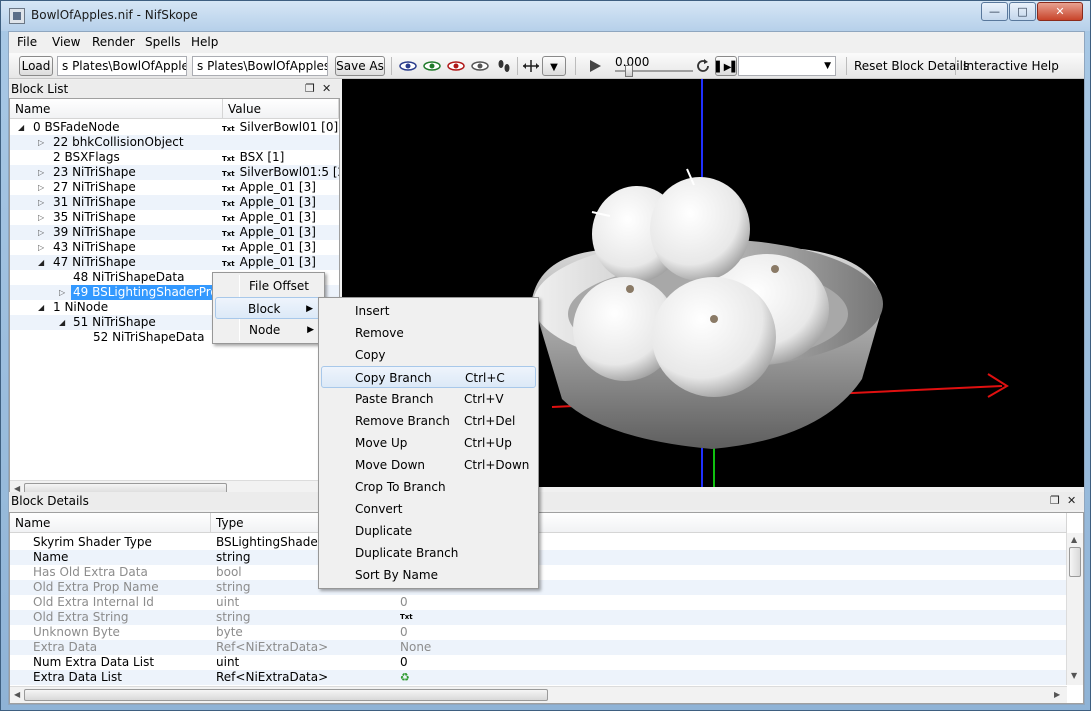 This screenshot has height=711, width=1091. I want to click on row-name: Num Extra Data List, so click(94, 662).